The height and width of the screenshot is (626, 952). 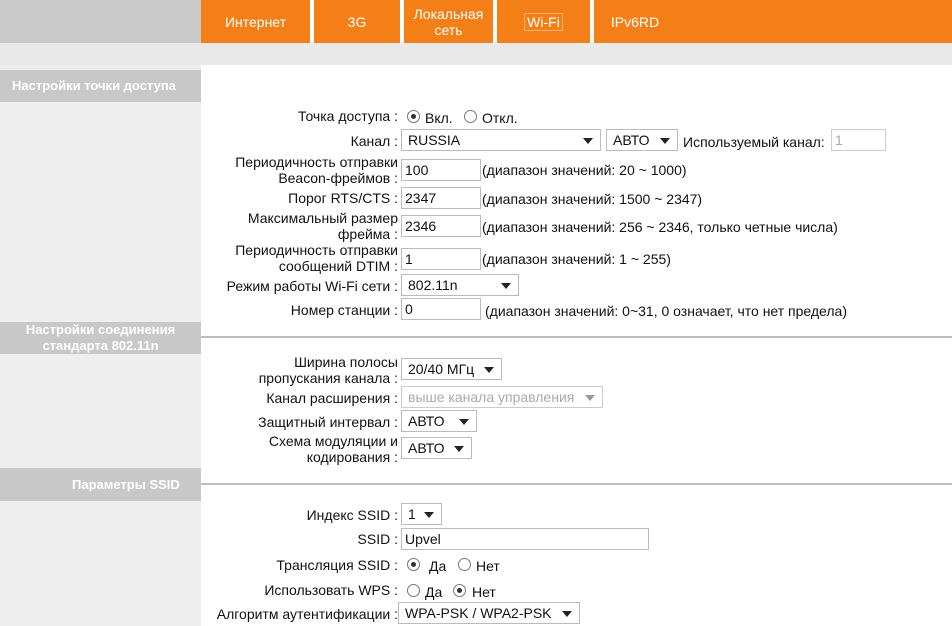 What do you see at coordinates (441, 226) in the screenshot?
I see `frag-input: 2346` at bounding box center [441, 226].